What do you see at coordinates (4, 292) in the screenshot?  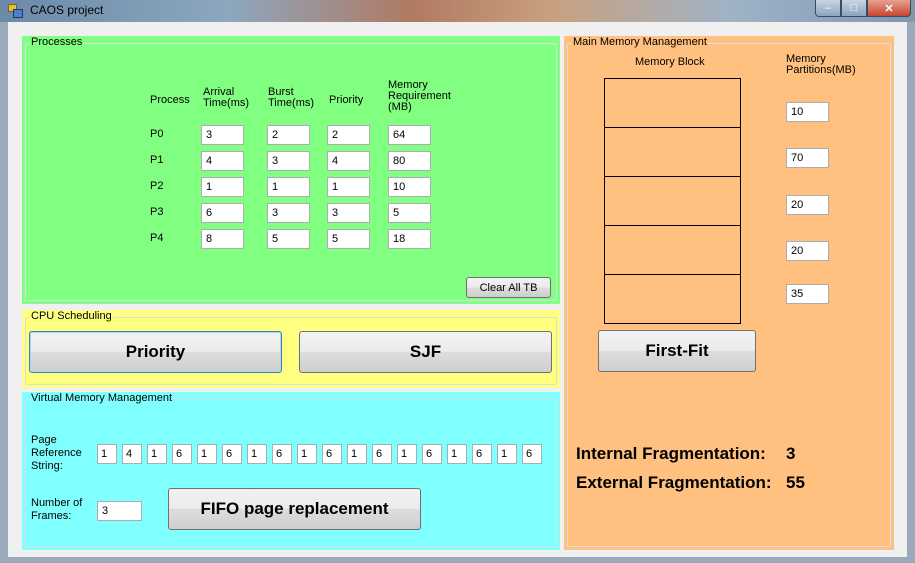 I see `window-frame-left` at bounding box center [4, 292].